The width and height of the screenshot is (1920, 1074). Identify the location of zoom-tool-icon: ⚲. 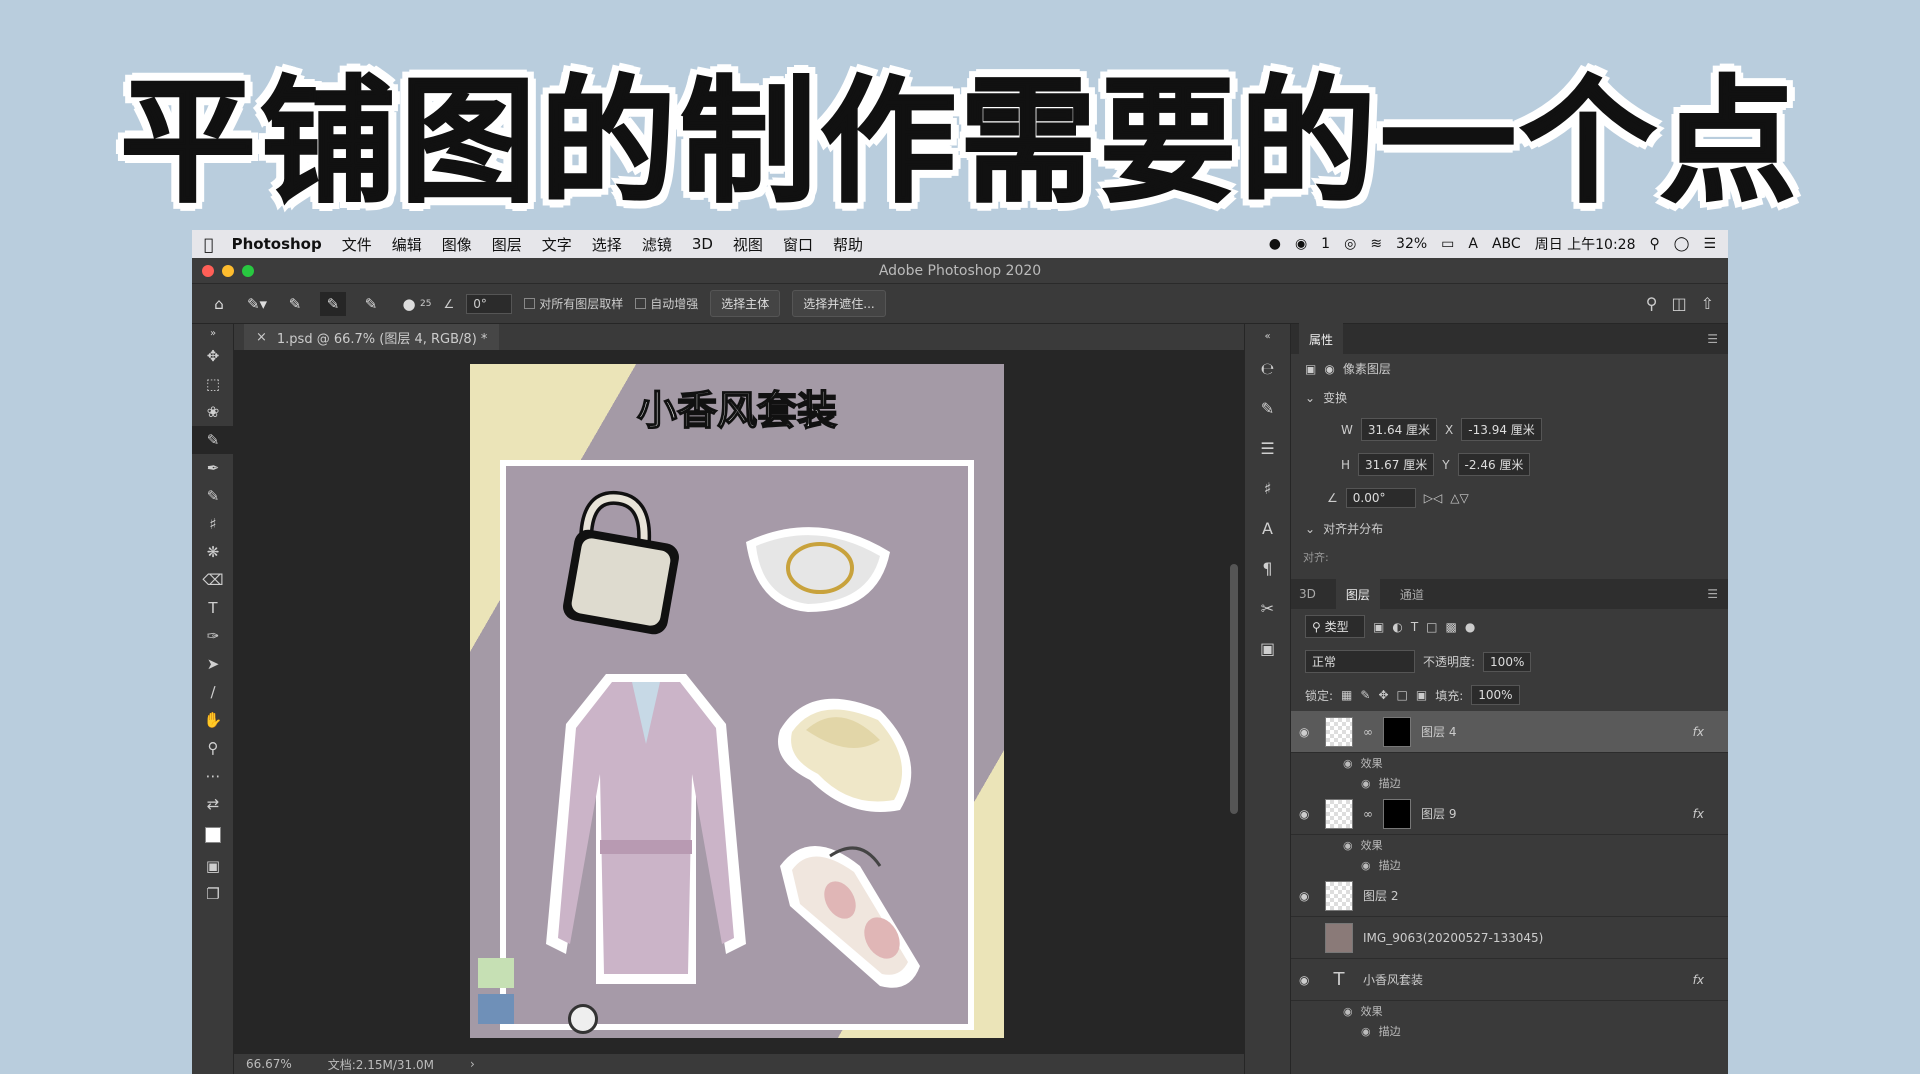
(213, 748).